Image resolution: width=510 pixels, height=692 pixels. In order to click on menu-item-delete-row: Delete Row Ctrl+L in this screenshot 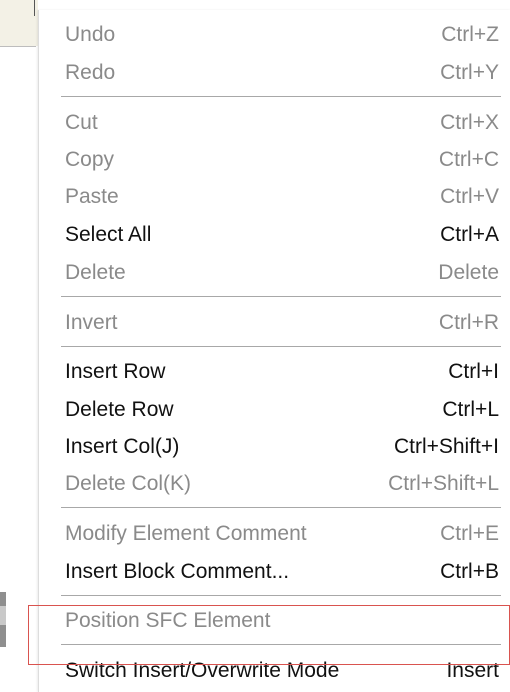, I will do `click(274, 410)`.